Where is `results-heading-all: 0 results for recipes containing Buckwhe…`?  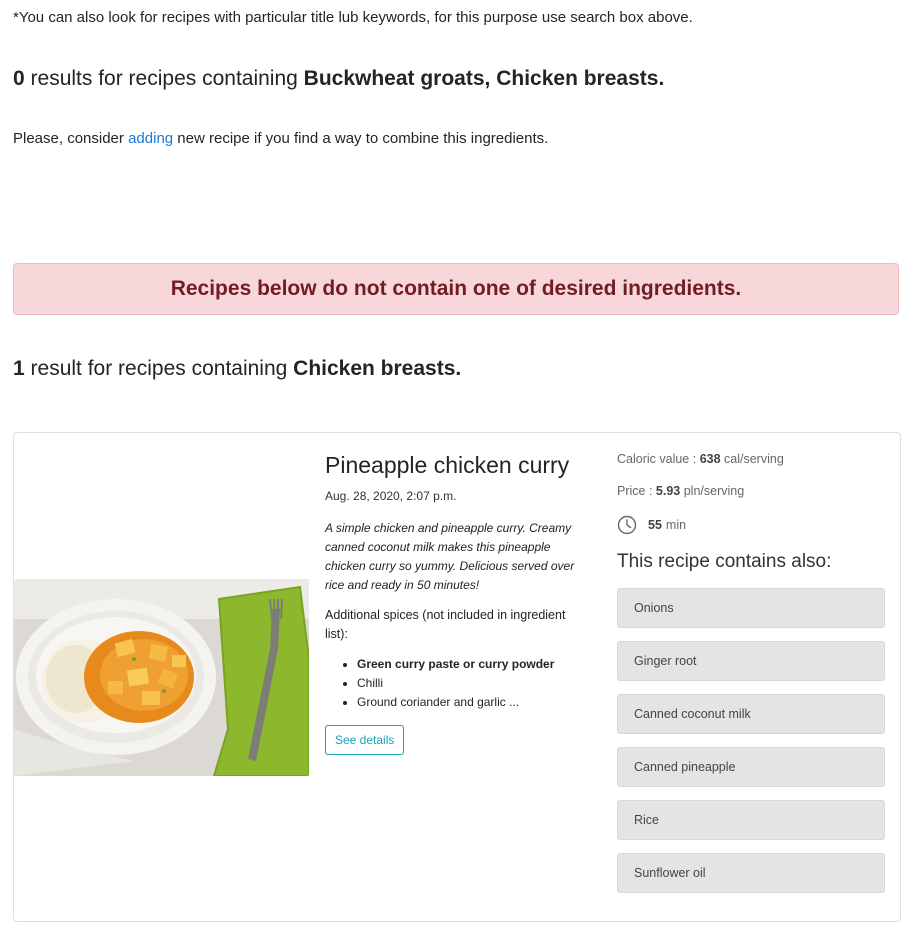 results-heading-all: 0 results for recipes containing Buckwhe… is located at coordinates (338, 79).